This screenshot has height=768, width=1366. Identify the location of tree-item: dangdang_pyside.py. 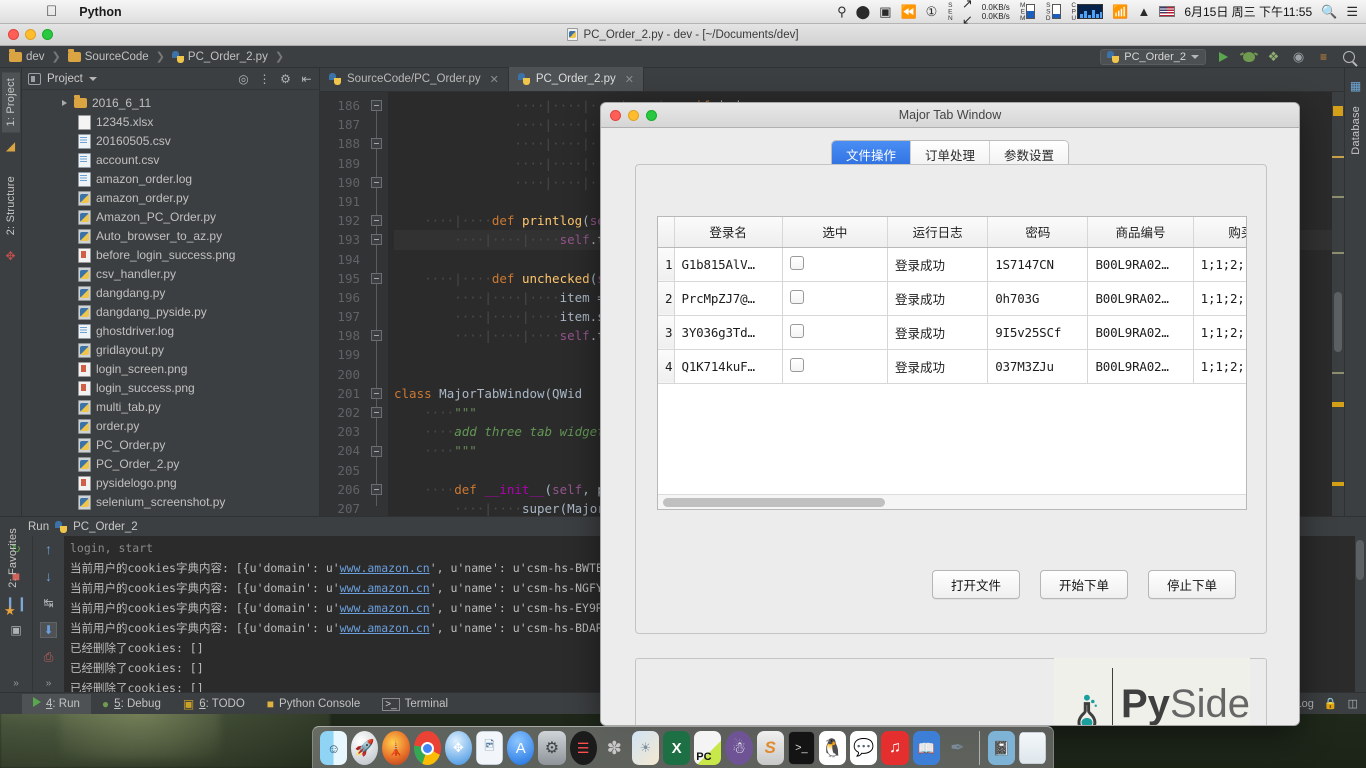
(170, 311).